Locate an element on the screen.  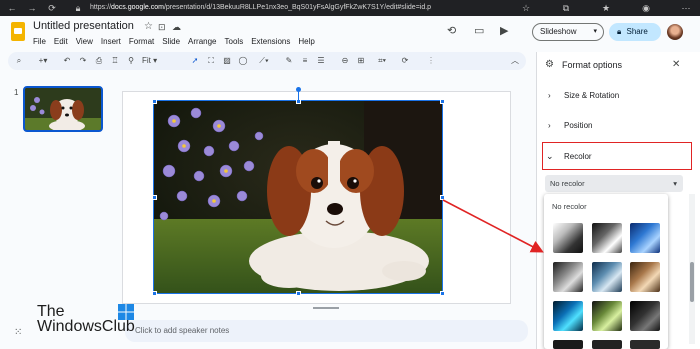
search-menus-icon: ⌕ is located at coordinates (19, 61).